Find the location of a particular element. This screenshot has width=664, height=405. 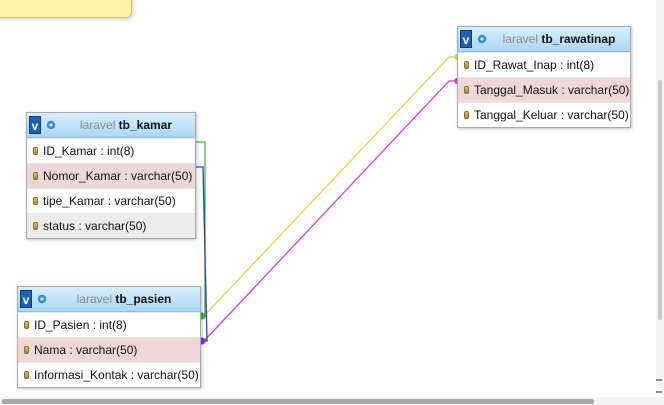

column-label: tipe_Kamar : varchar(50) is located at coordinates (109, 201).